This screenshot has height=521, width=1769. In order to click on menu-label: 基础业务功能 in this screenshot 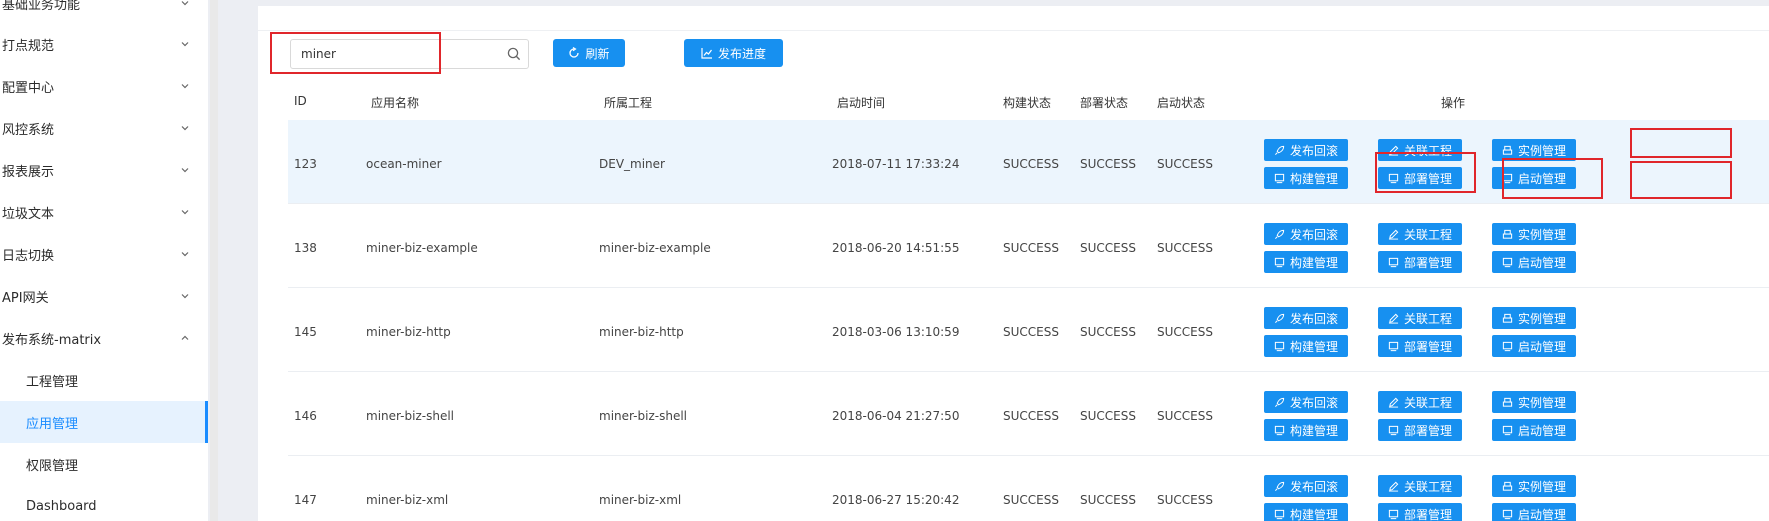, I will do `click(41, 6)`.